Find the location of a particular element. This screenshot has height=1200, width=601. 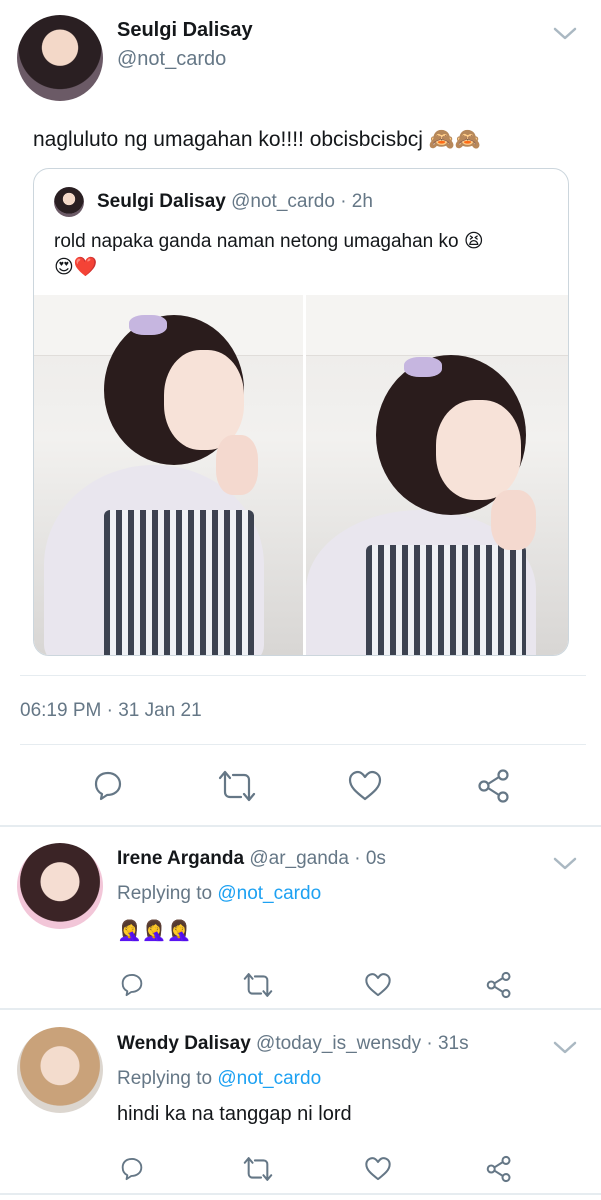

reply-2-replying-to: @not_cardo is located at coordinates (269, 1078).